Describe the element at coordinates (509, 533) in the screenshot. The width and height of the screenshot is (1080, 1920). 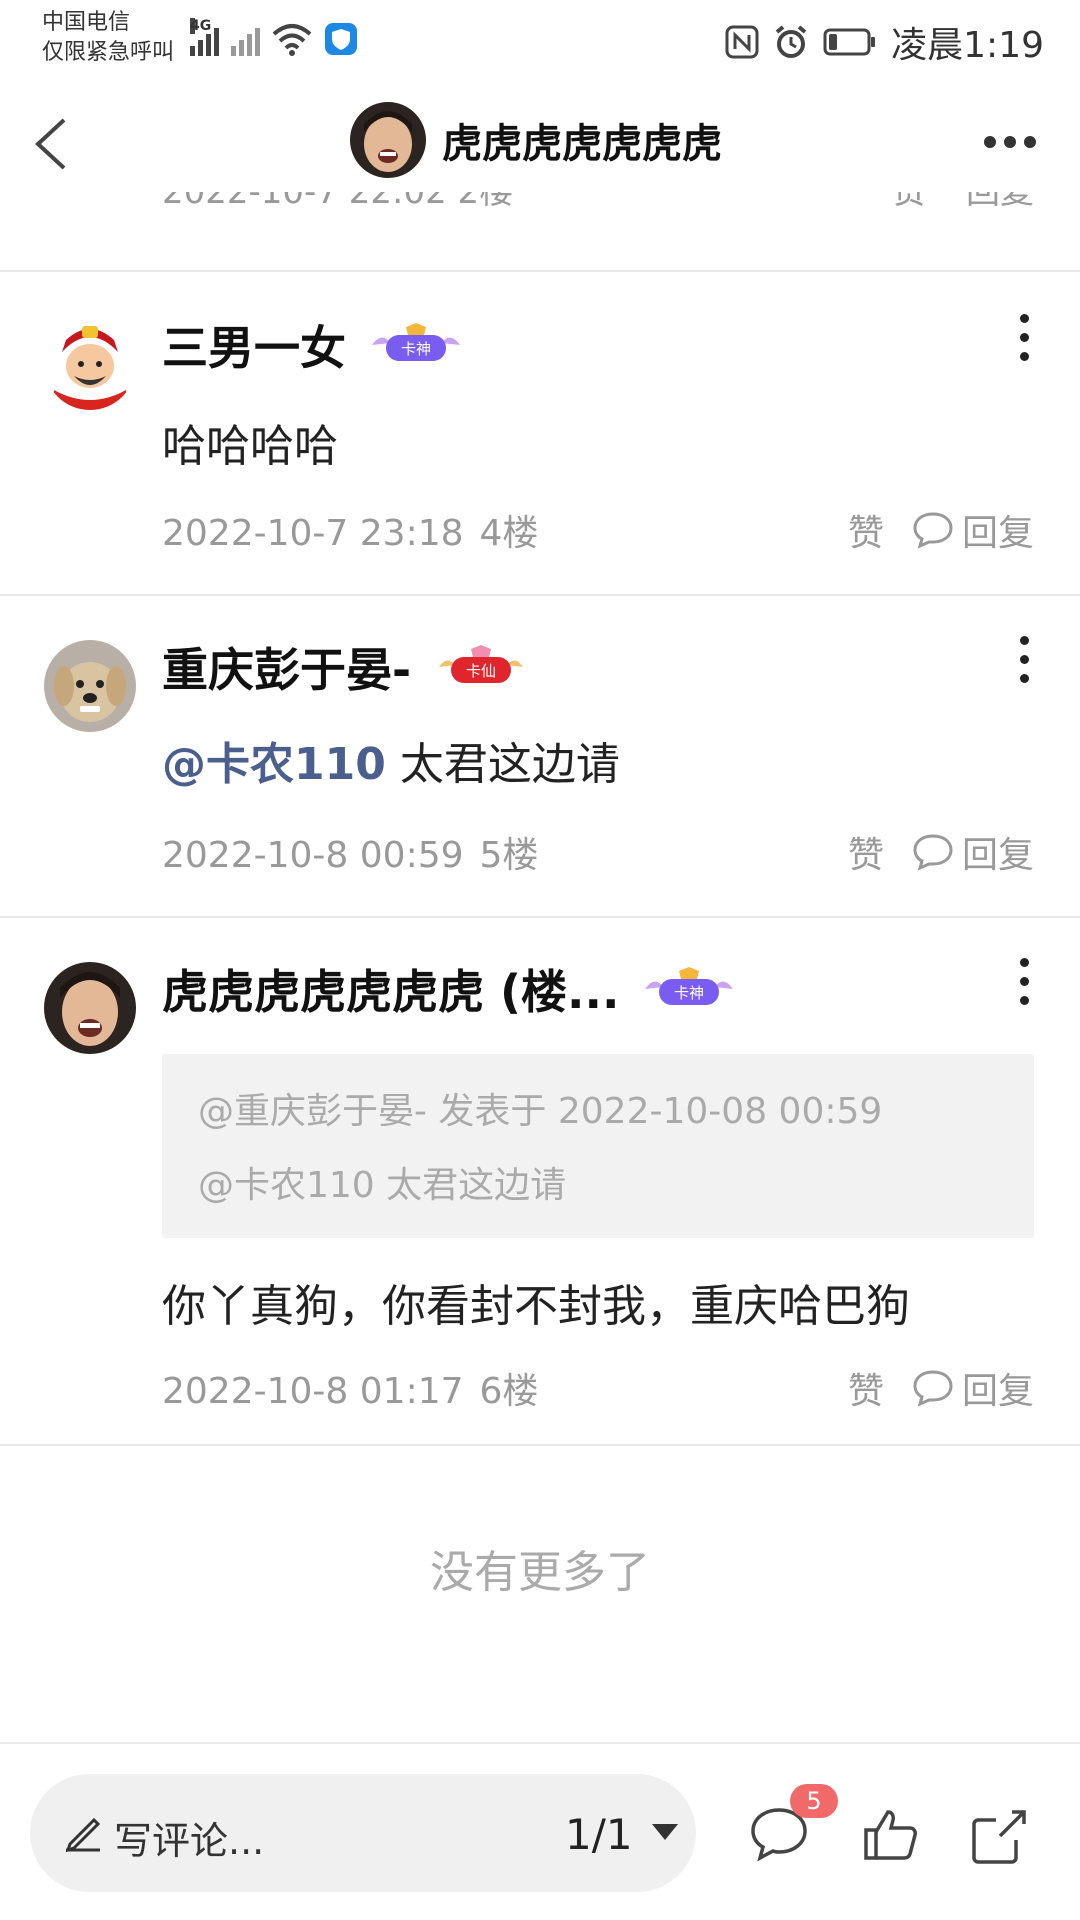
I see `comment-floor: 4楼` at that location.